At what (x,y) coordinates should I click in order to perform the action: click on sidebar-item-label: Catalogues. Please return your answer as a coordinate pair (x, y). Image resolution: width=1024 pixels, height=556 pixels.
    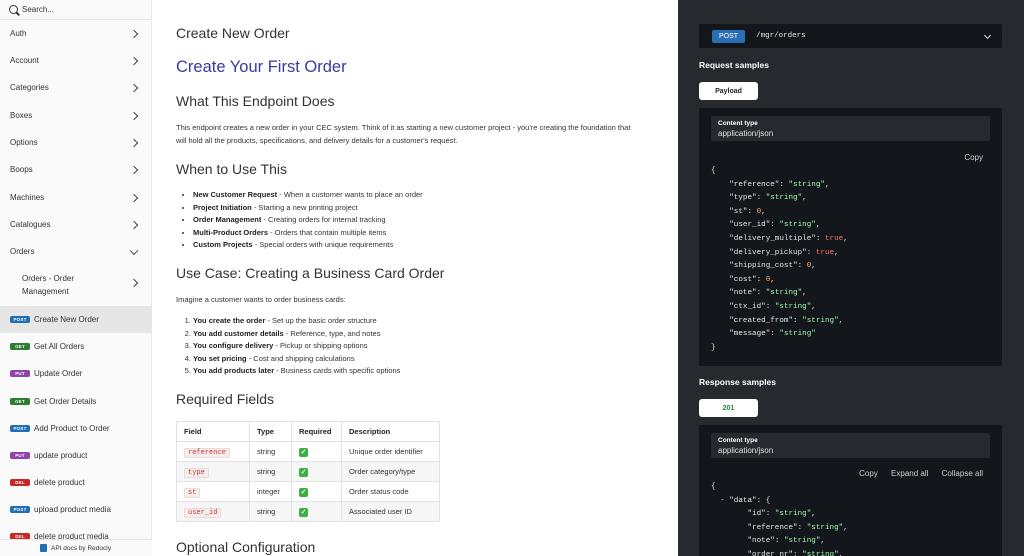
    Looking at the image, I should click on (30, 224).